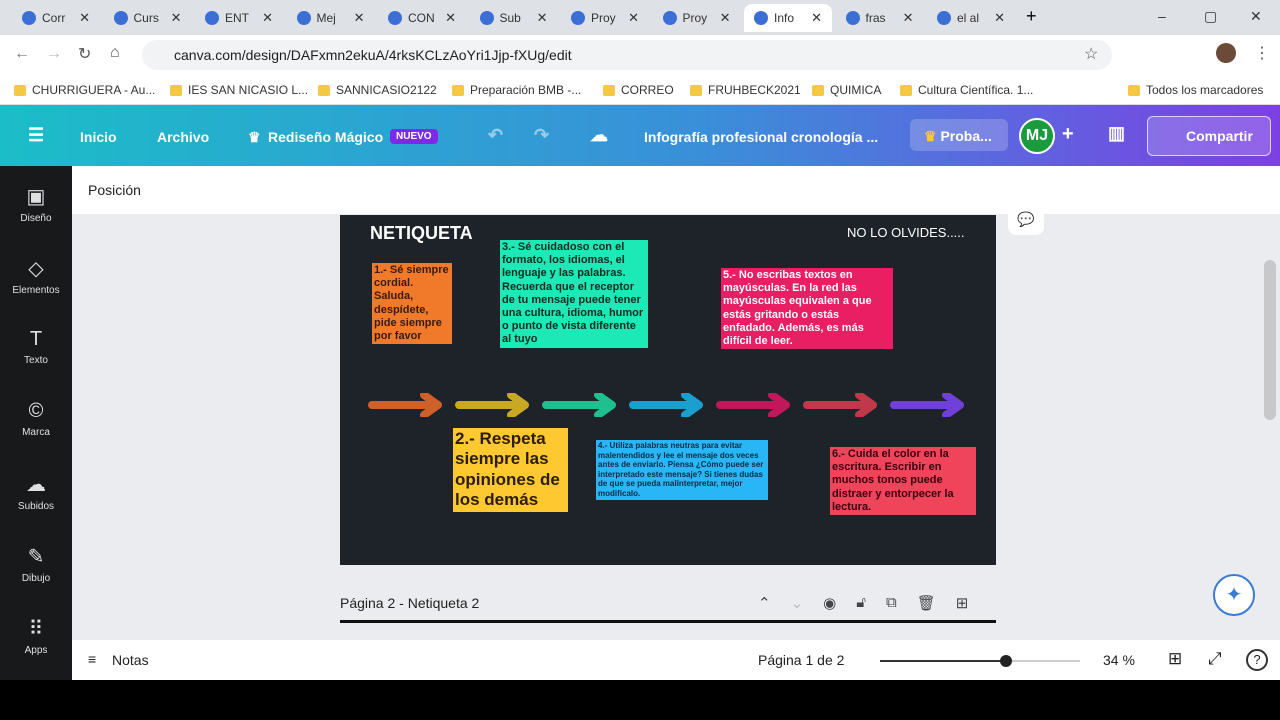 This screenshot has width=1280, height=720. What do you see at coordinates (1256, 16) in the screenshot?
I see `close-window-icon: ✕` at bounding box center [1256, 16].